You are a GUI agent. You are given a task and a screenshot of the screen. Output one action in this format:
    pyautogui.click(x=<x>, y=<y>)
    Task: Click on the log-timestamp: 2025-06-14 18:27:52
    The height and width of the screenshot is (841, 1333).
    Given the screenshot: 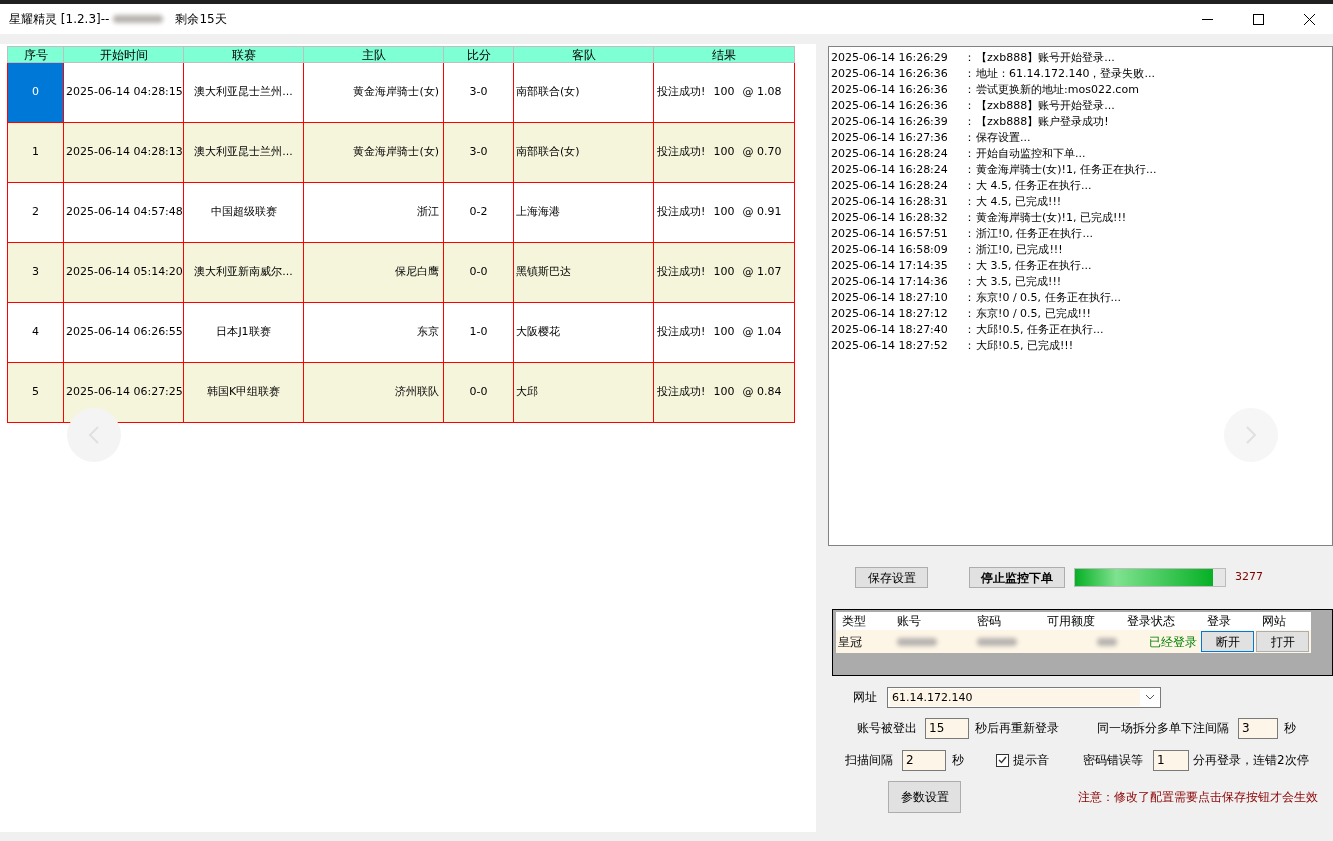 What is the action you would take?
    pyautogui.click(x=890, y=346)
    